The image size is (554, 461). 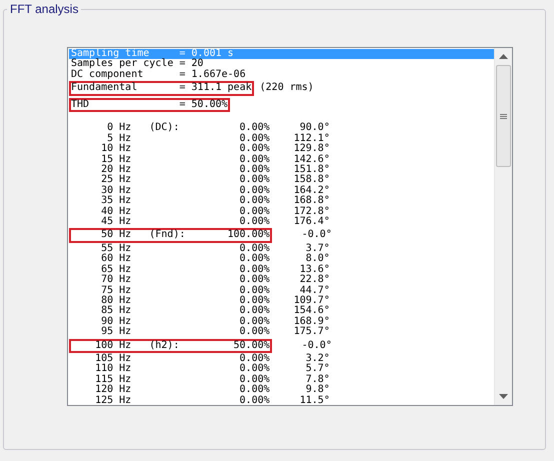 I want to click on list-item: 85 Hz 0.00% 154.6°, so click(x=282, y=311).